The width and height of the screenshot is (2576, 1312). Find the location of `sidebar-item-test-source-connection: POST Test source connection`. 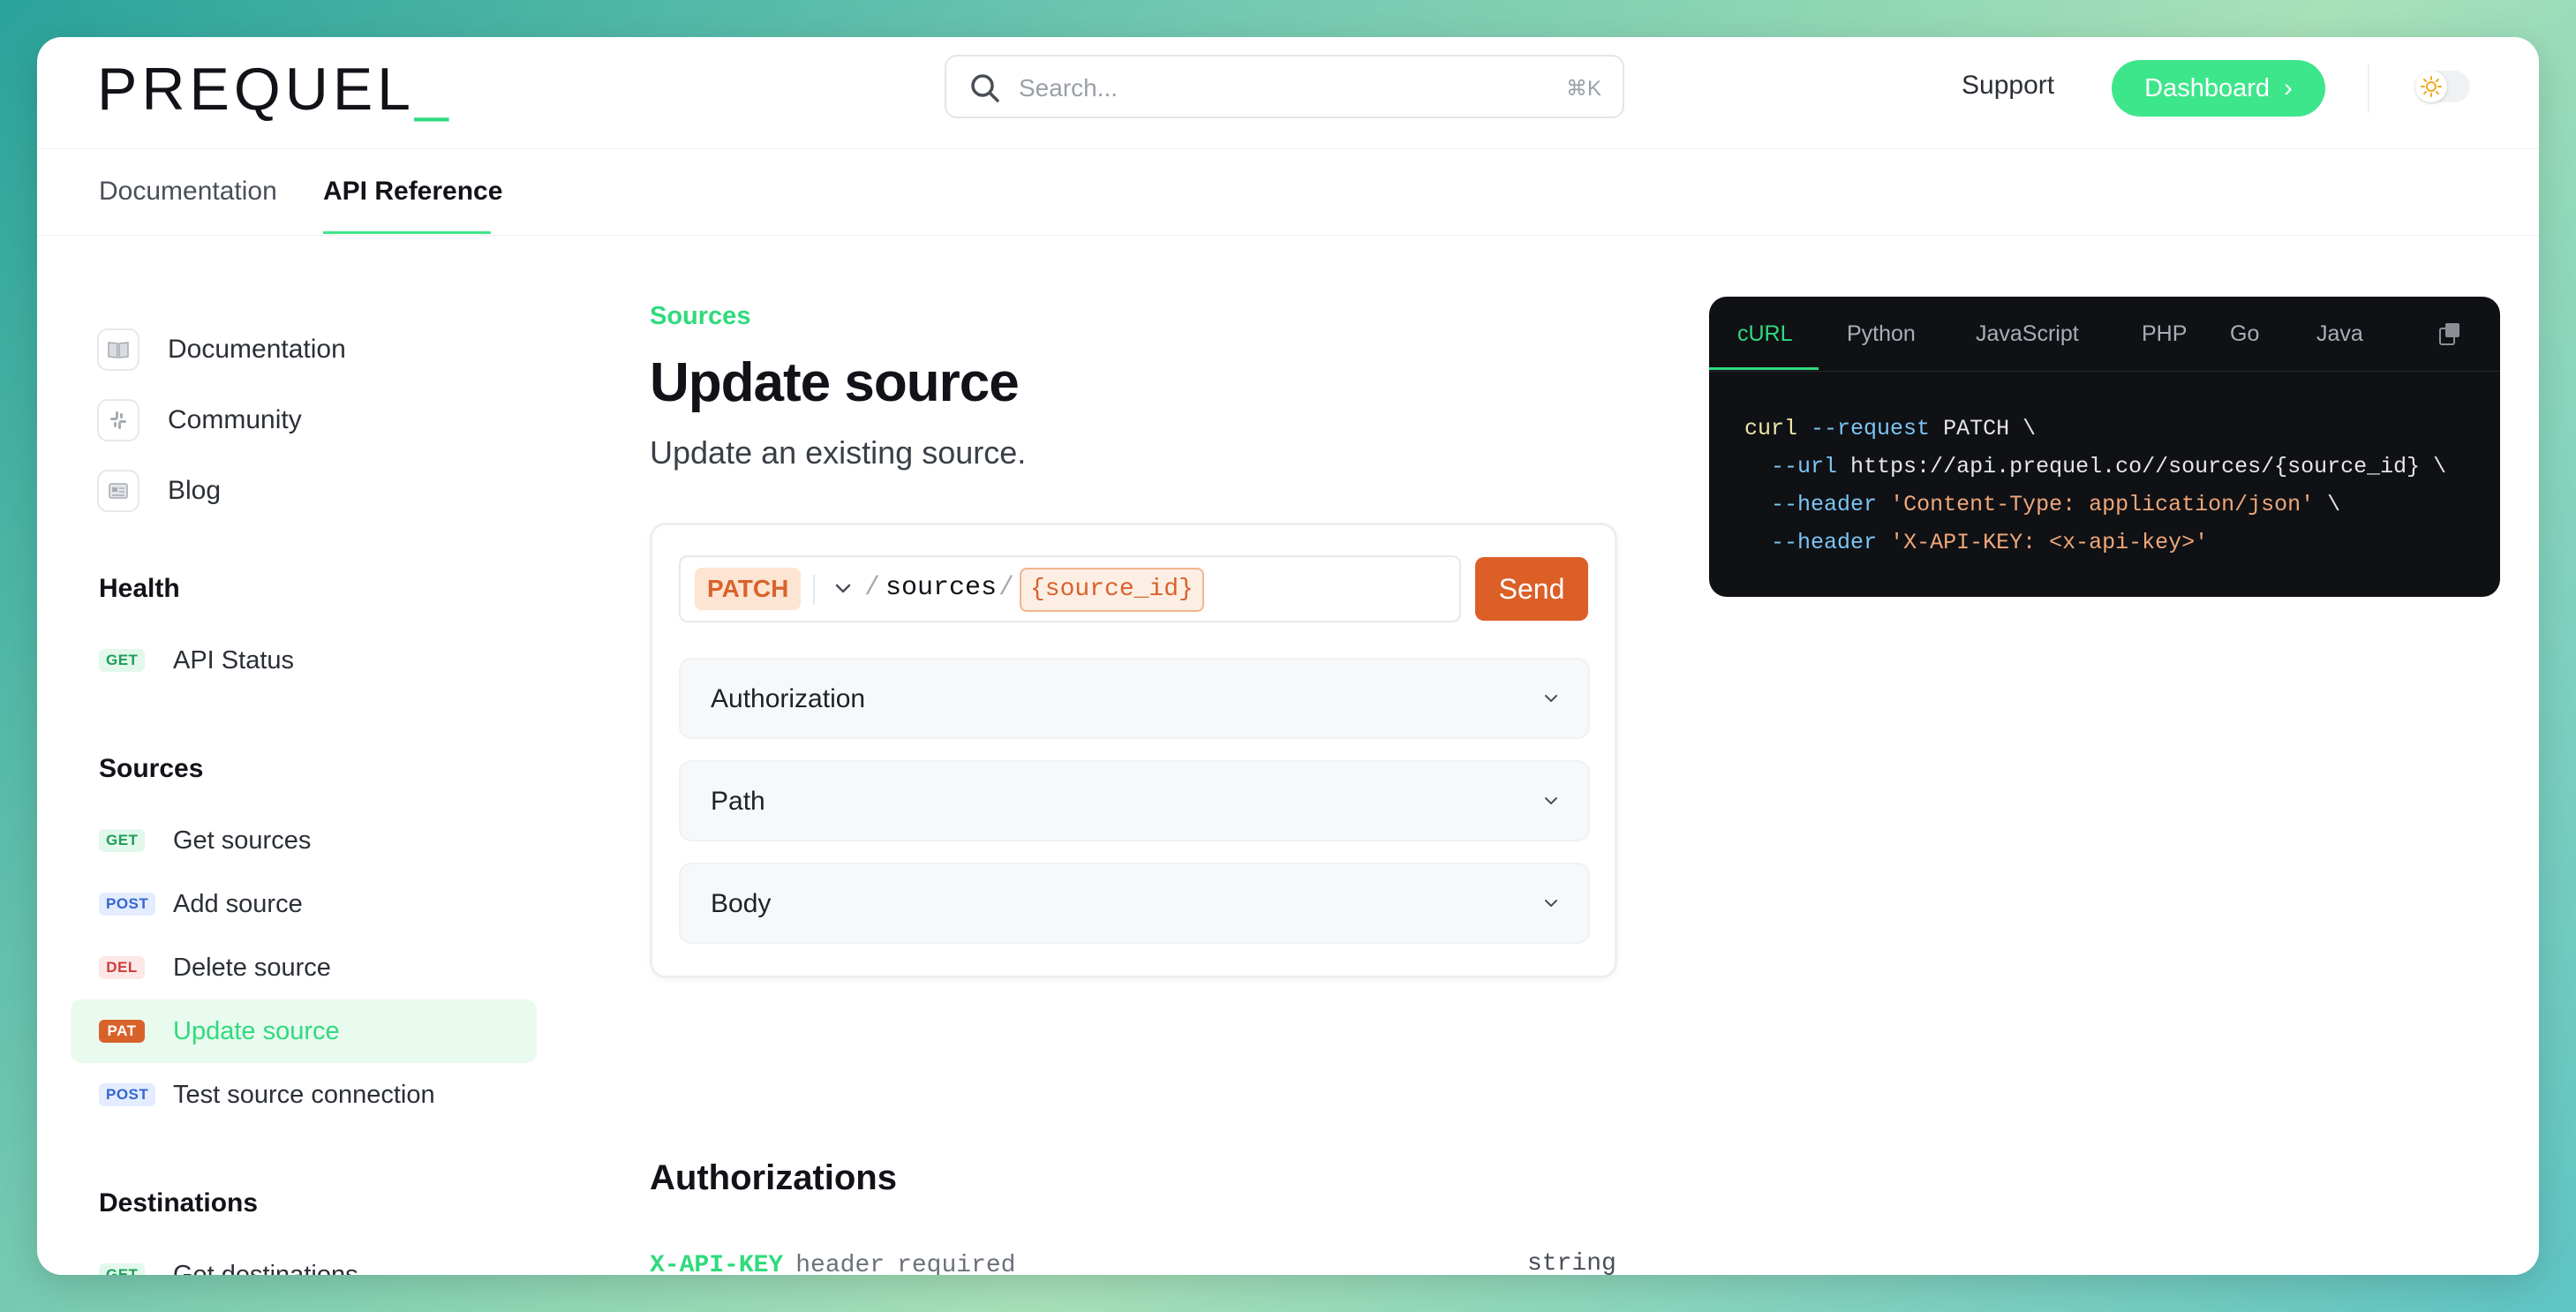

sidebar-item-test-source-connection: POST Test source connection is located at coordinates (267, 1094).